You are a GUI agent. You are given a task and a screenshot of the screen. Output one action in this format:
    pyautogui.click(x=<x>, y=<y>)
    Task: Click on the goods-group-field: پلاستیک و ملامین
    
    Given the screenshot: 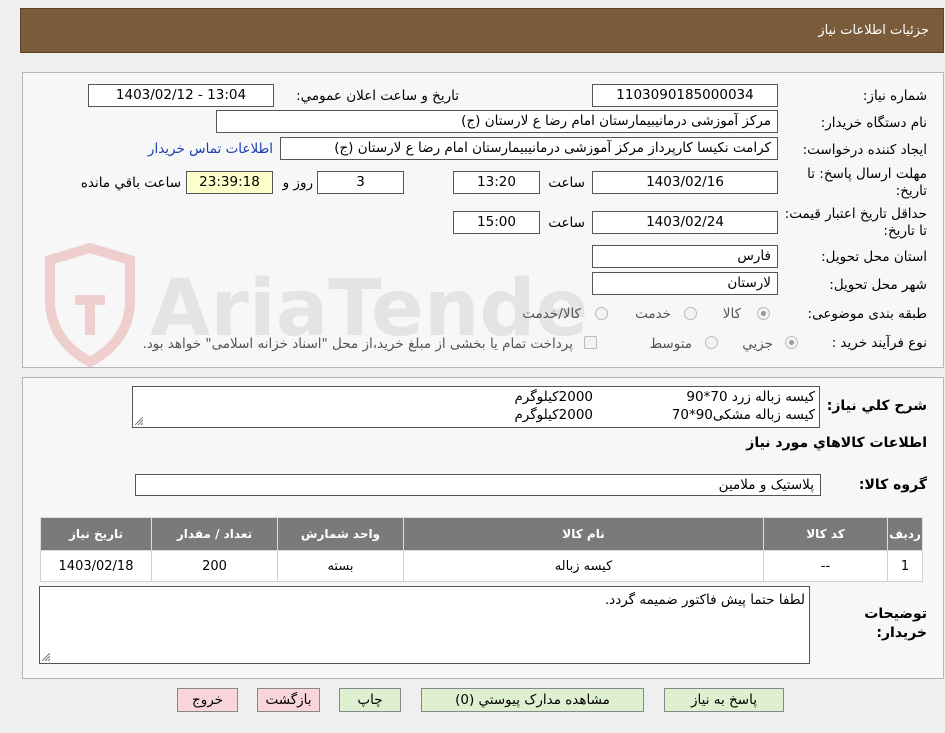 What is the action you would take?
    pyautogui.click(x=478, y=485)
    